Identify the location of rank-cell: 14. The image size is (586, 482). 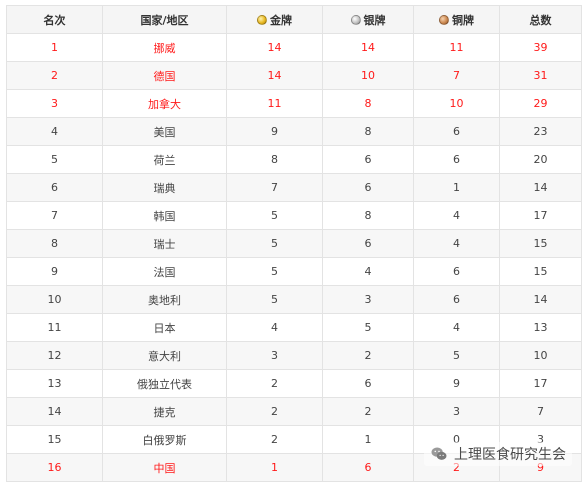
(54, 411).